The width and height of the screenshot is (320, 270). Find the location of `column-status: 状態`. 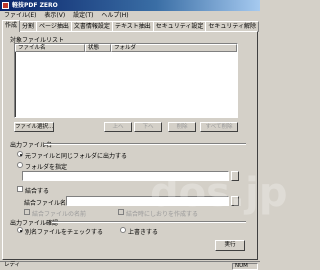

column-status: 状態 is located at coordinates (98, 48).